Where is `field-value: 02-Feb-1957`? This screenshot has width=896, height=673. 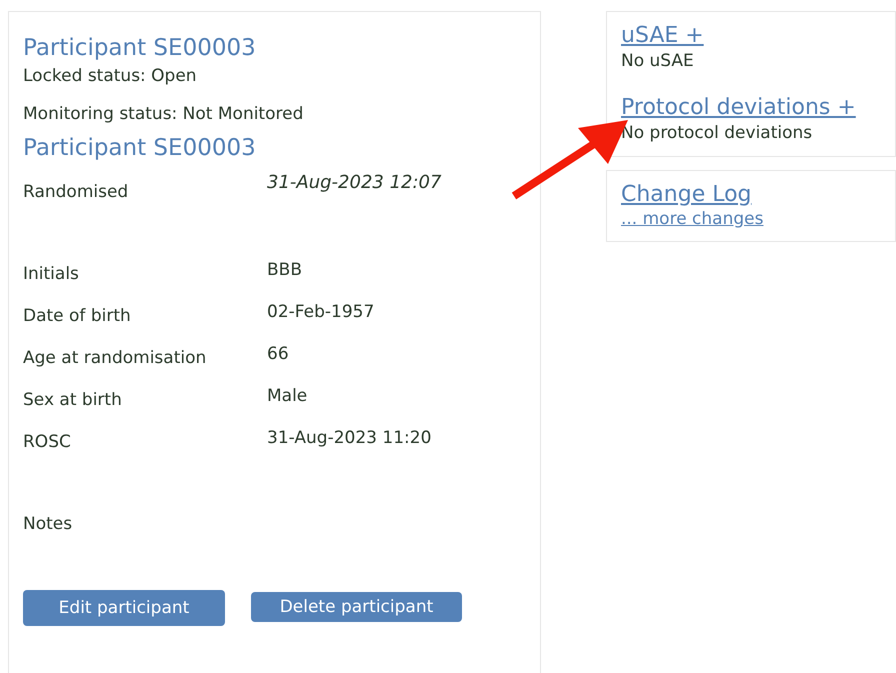
field-value: 02-Feb-1957 is located at coordinates (321, 312).